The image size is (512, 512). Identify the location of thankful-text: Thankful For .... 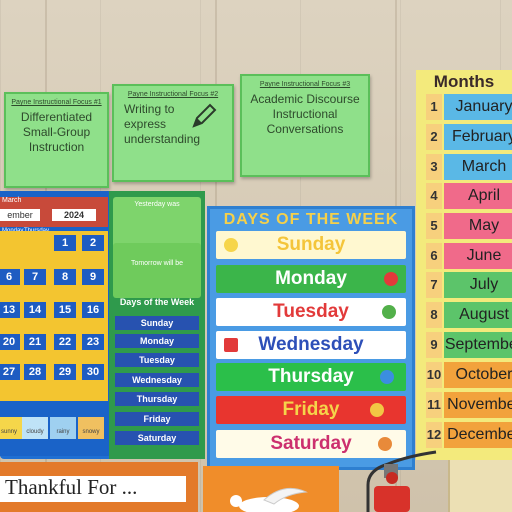
(71, 487).